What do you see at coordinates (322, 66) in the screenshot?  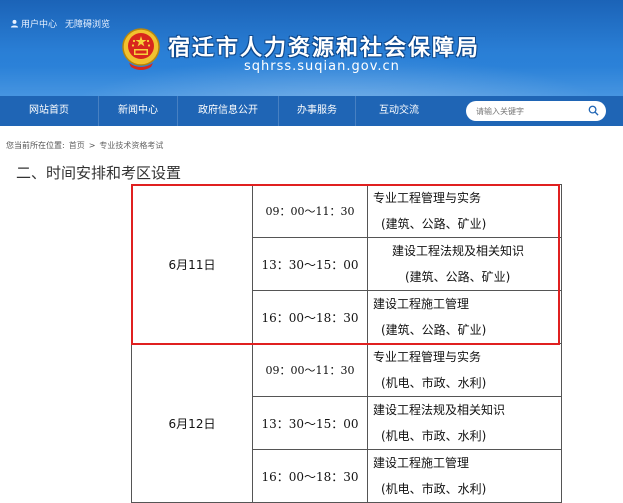 I see `site-domain: sqhrss.suqian.gov.cn` at bounding box center [322, 66].